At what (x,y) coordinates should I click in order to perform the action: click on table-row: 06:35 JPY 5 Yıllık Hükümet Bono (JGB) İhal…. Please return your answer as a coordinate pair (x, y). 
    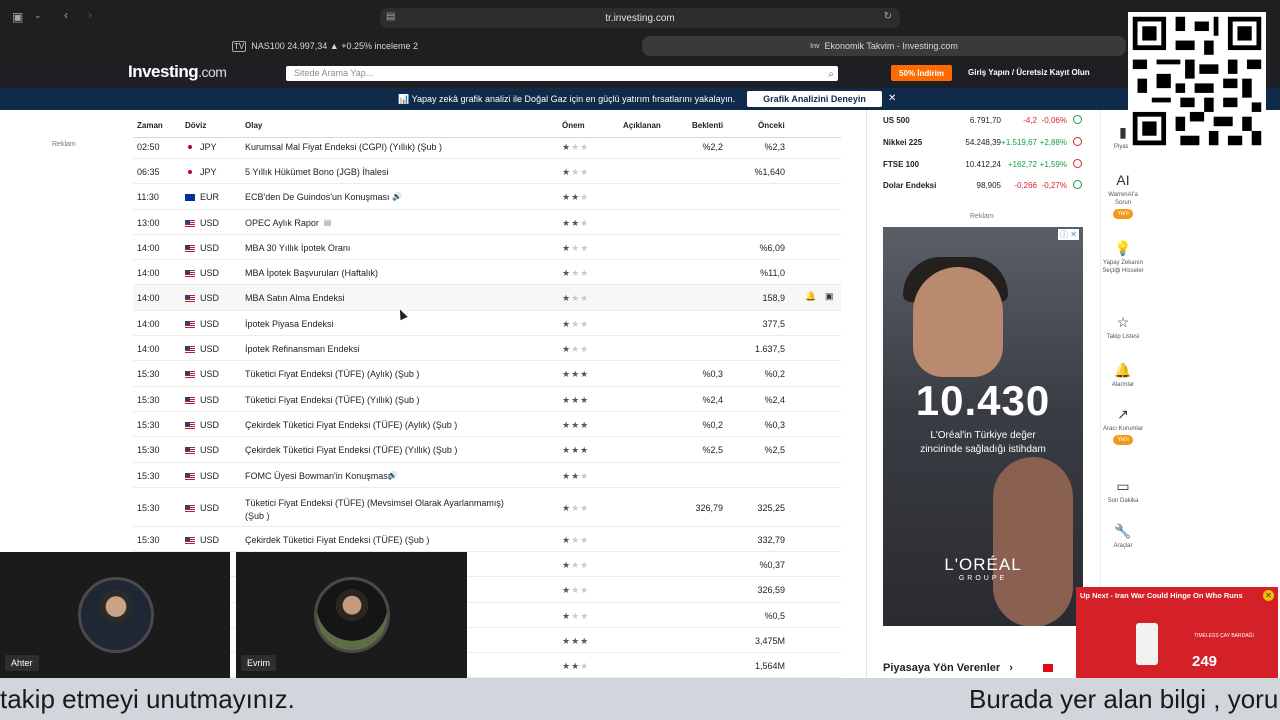
    Looking at the image, I should click on (487, 171).